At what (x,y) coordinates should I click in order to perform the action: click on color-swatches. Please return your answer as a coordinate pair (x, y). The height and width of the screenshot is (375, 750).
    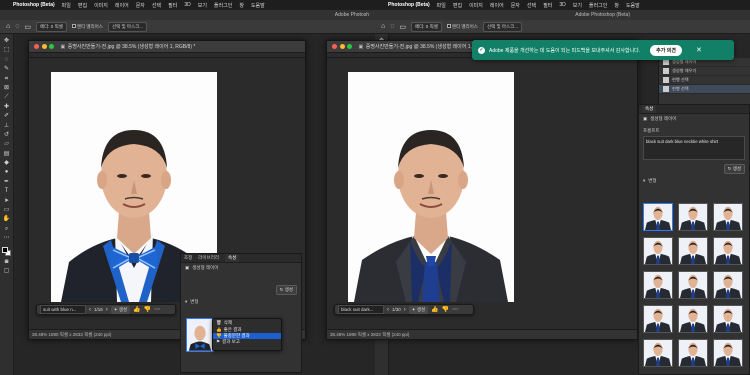
    Looking at the image, I should click on (6, 251).